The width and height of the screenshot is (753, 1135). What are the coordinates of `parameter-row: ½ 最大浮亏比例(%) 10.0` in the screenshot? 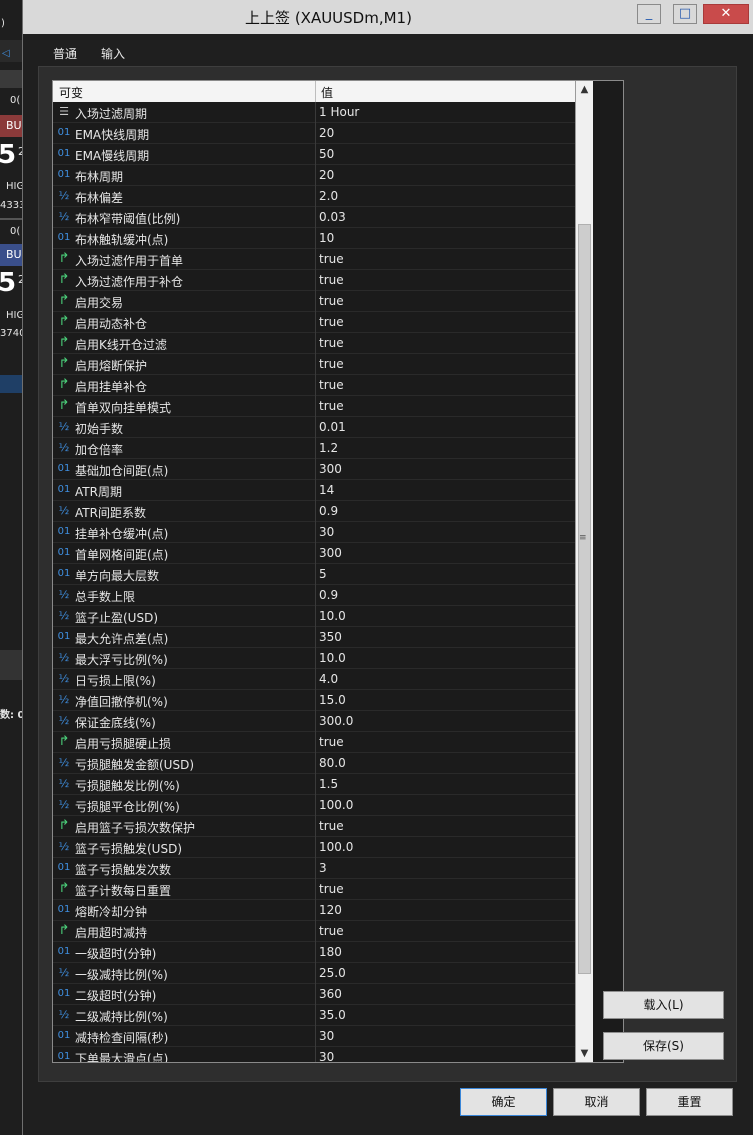 It's located at (314, 658).